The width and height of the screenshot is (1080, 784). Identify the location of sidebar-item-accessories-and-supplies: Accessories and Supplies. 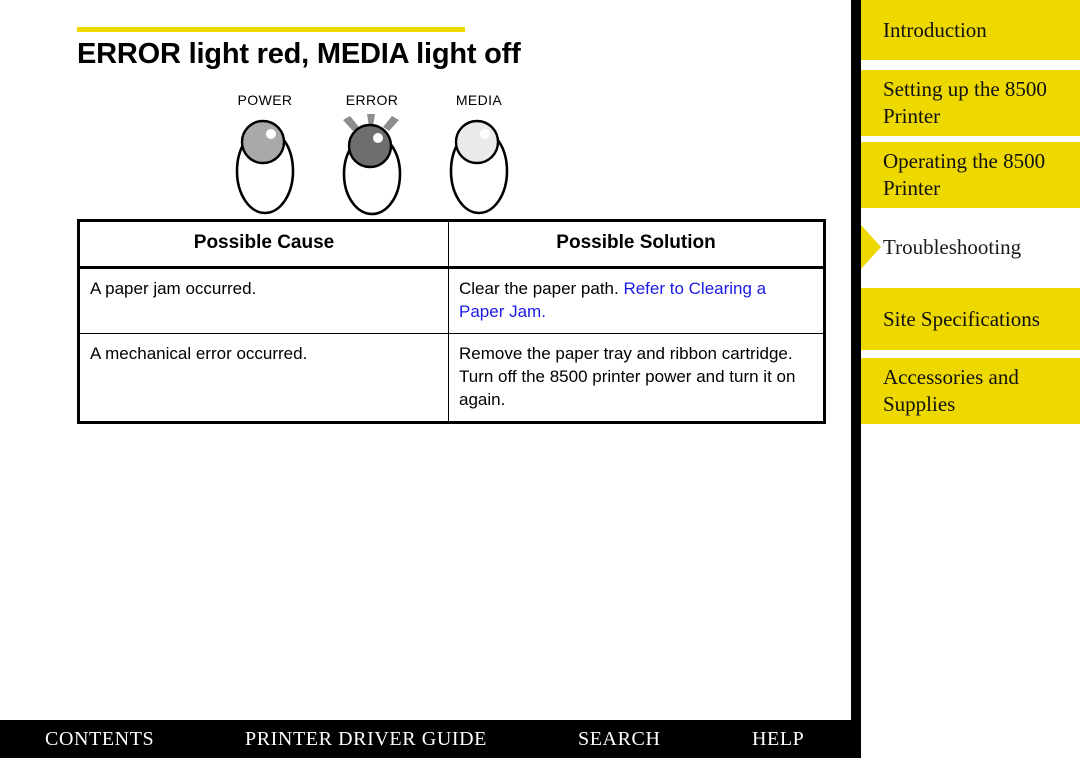
(970, 391).